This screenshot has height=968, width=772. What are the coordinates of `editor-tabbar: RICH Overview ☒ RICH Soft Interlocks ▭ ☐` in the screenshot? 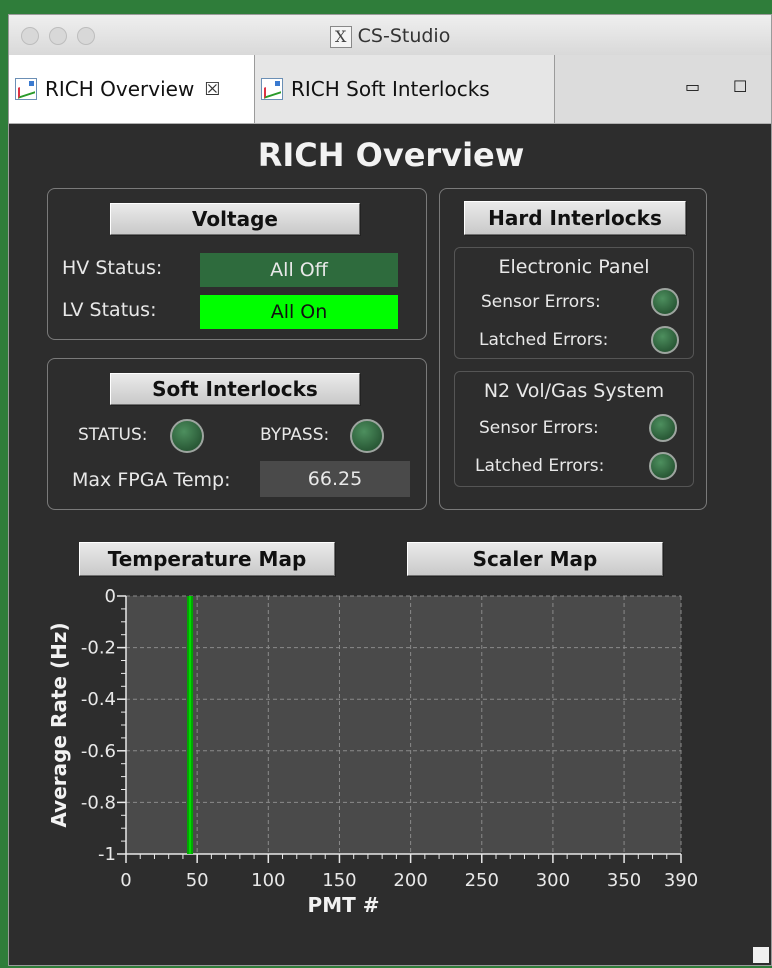 It's located at (390, 89).